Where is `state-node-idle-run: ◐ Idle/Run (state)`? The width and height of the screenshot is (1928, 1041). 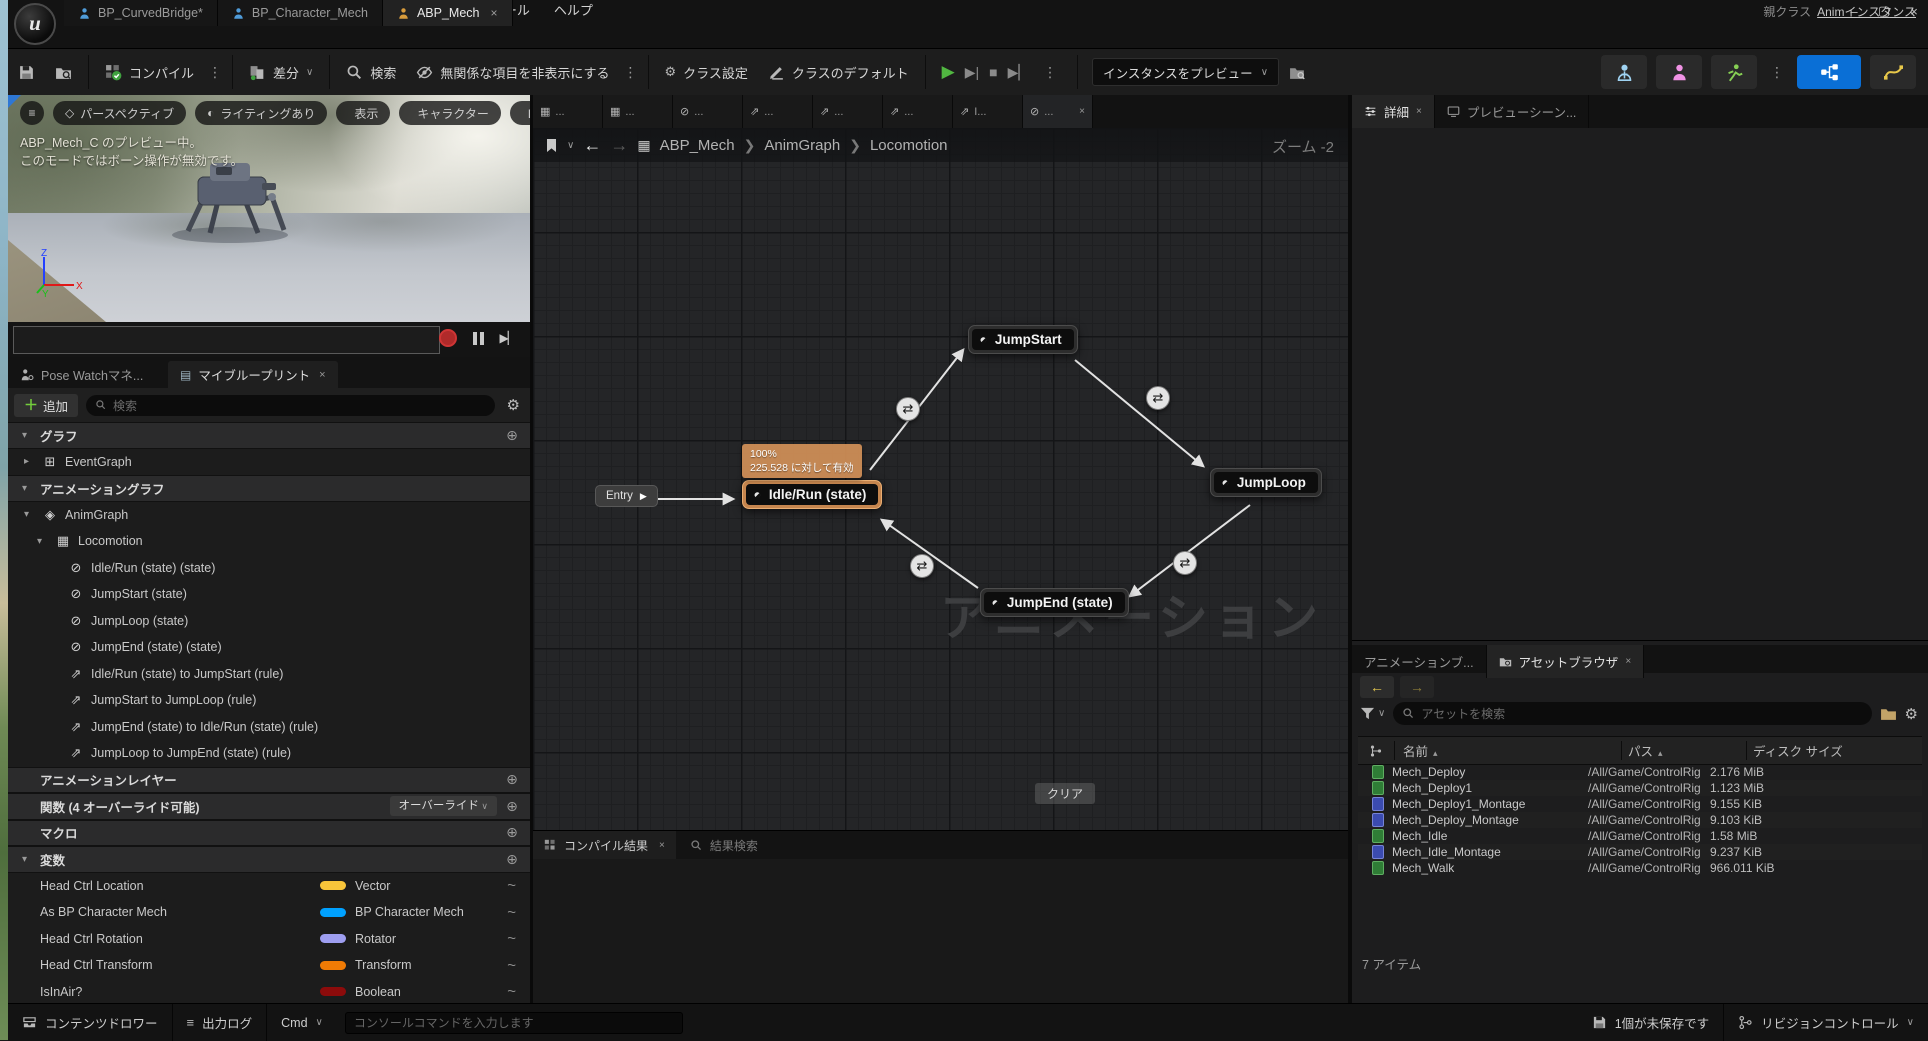 state-node-idle-run: ◐ Idle/Run (state) is located at coordinates (812, 494).